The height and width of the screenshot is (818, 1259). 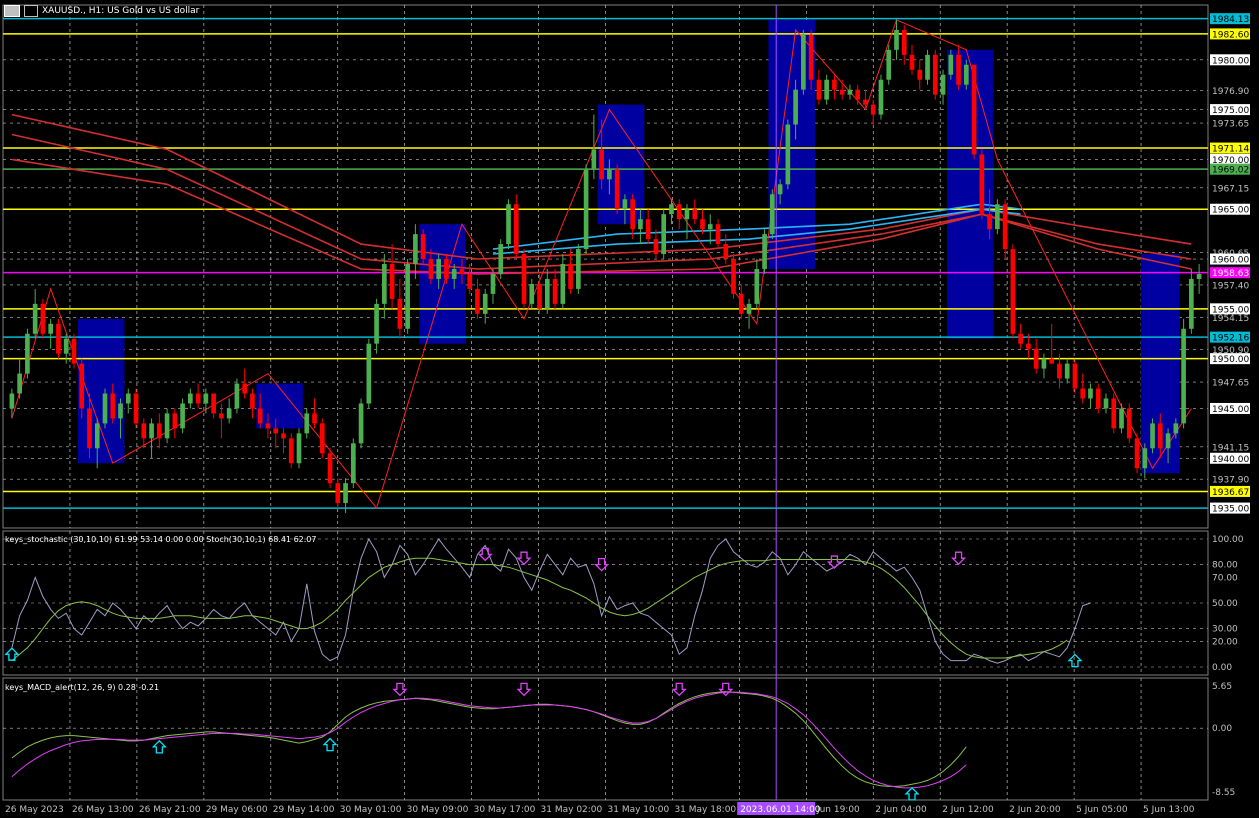 I want to click on time-label: 26 May 21:00, so click(x=170, y=810).